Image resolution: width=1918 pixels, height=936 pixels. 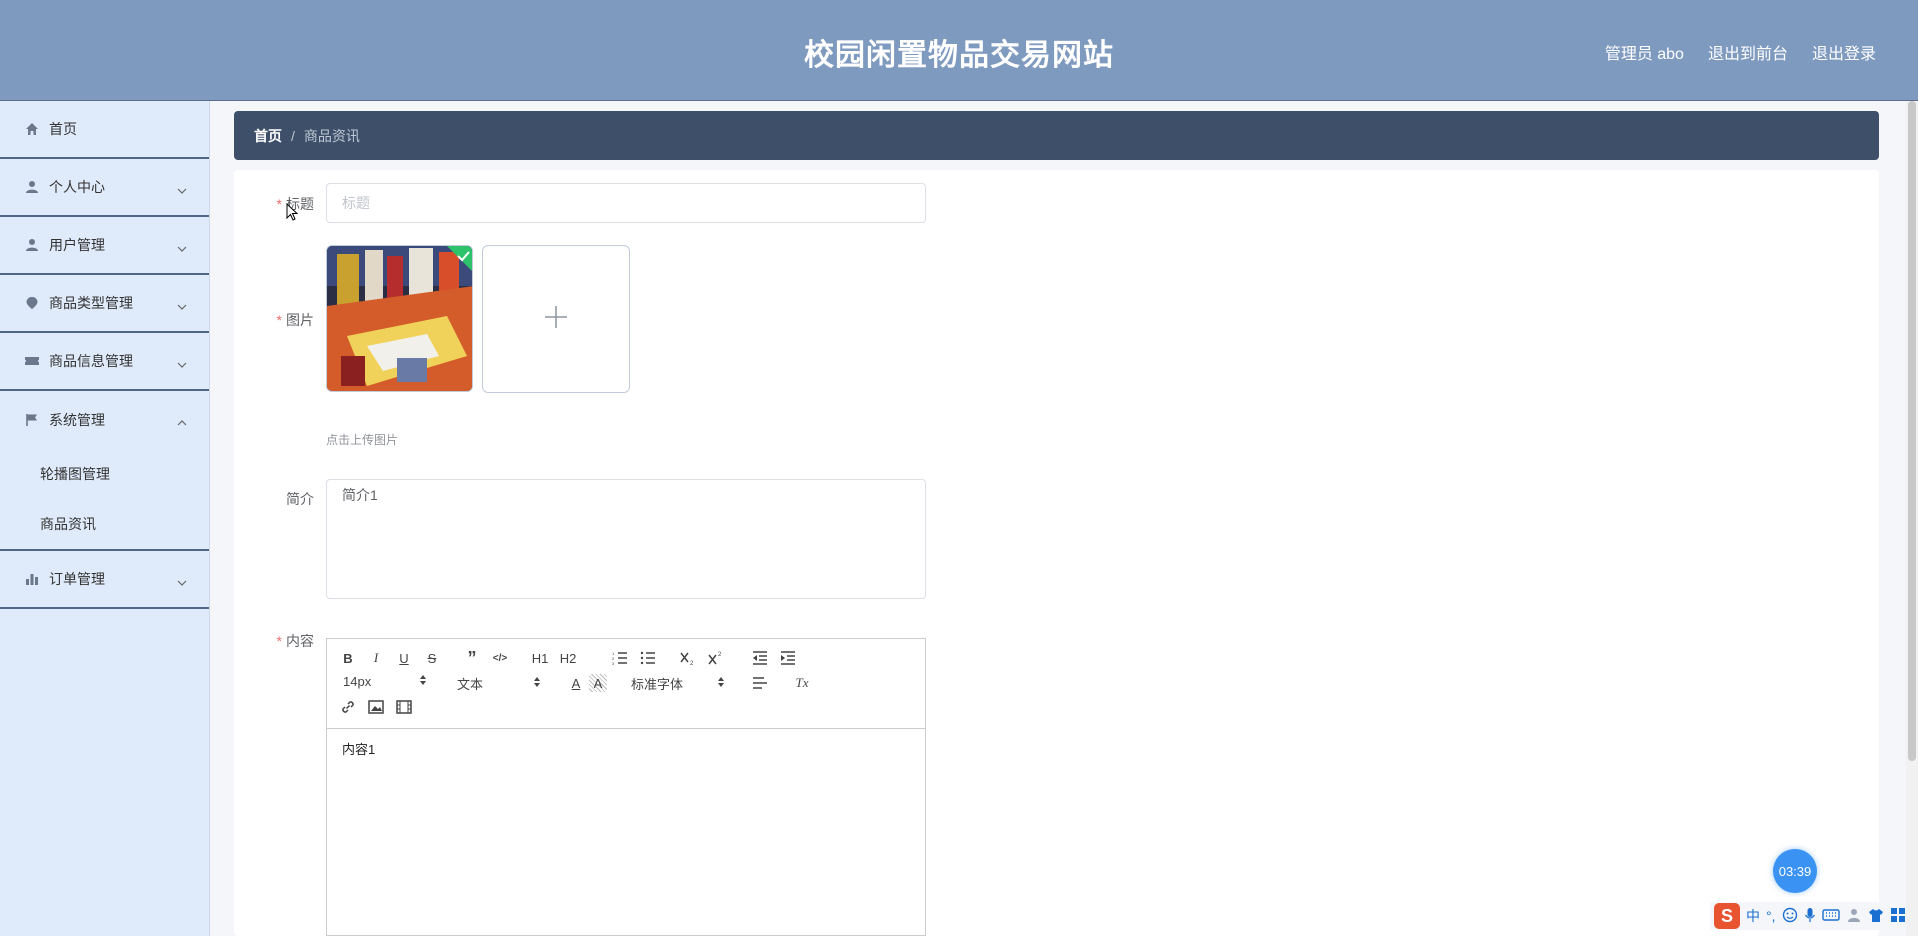 I want to click on indent-icon, so click(x=788, y=658).